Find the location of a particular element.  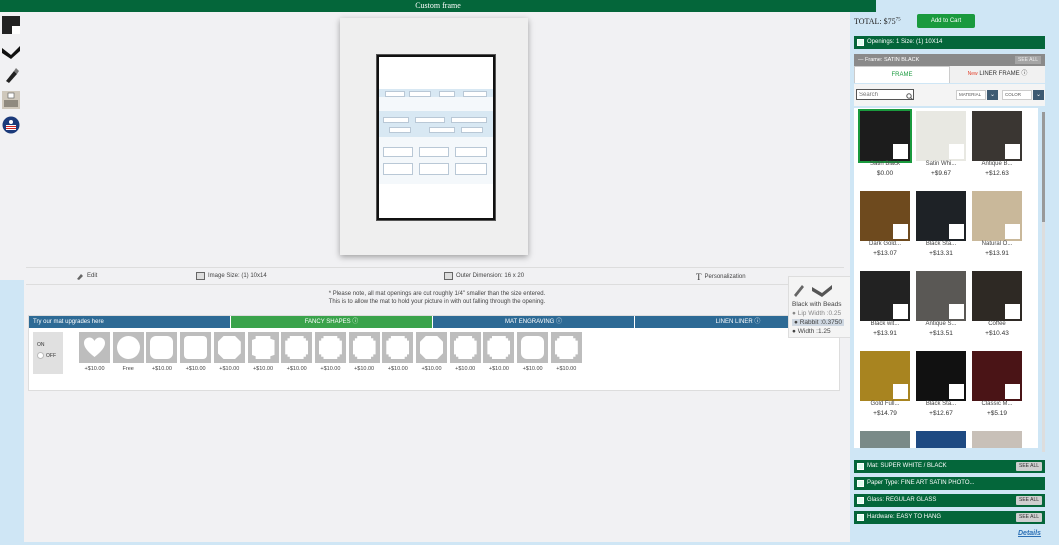

toggle-on-label: ON is located at coordinates (41, 345).